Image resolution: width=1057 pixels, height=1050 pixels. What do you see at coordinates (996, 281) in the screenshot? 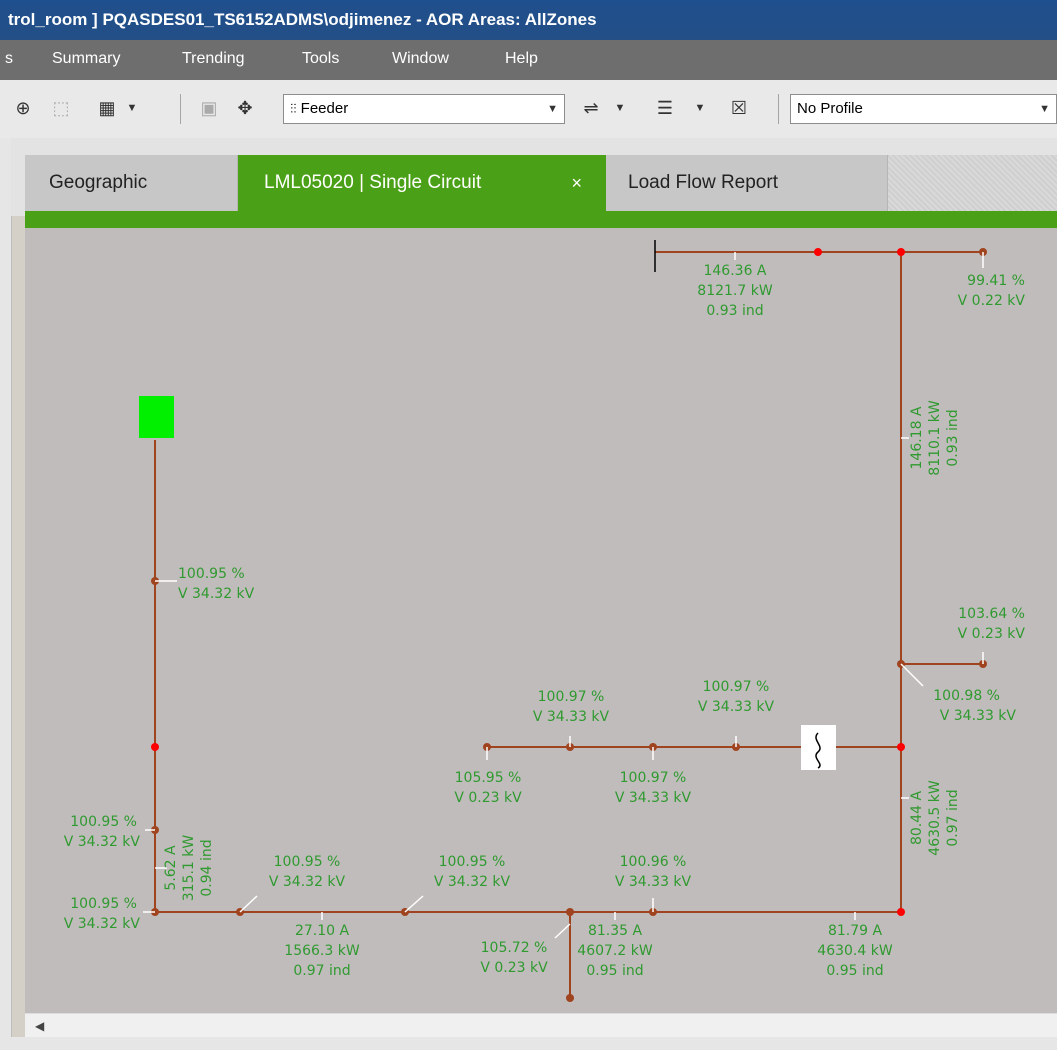
I see `voltage-pct: 99.41 %` at bounding box center [996, 281].